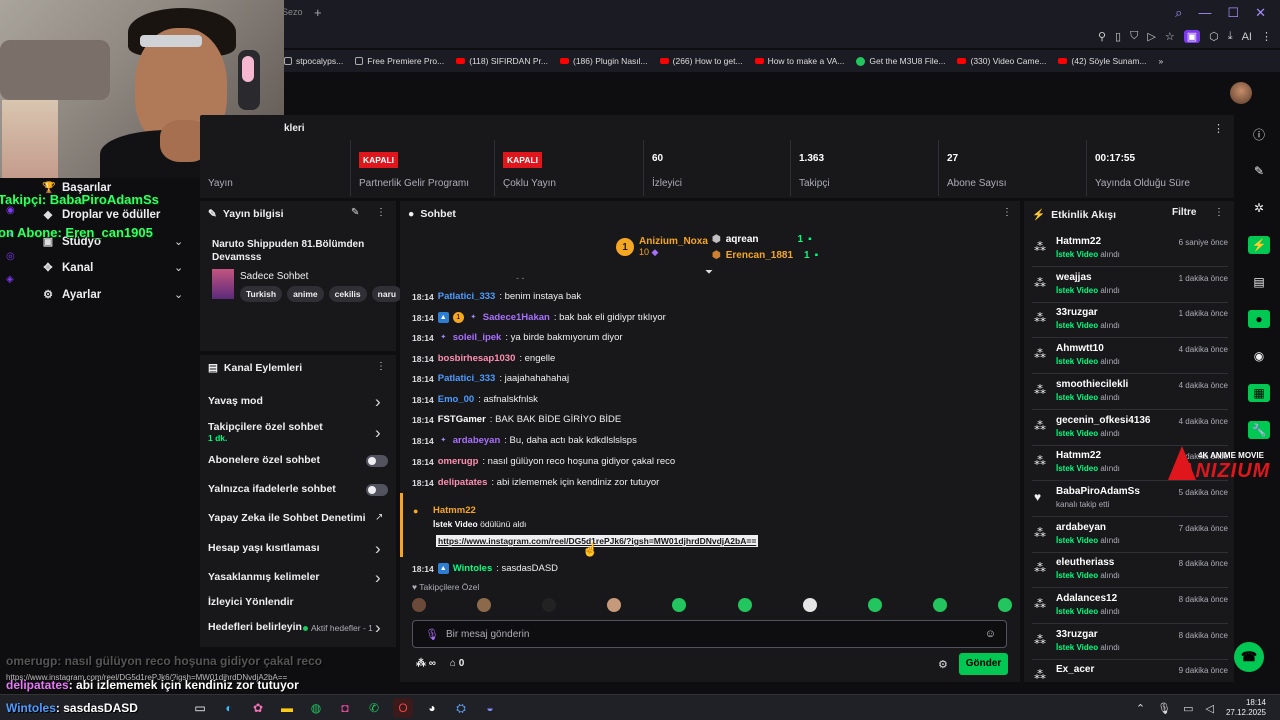 The image size is (1280, 720). Describe the element at coordinates (1233, 13) in the screenshot. I see `maximize-icon: ☐` at that location.